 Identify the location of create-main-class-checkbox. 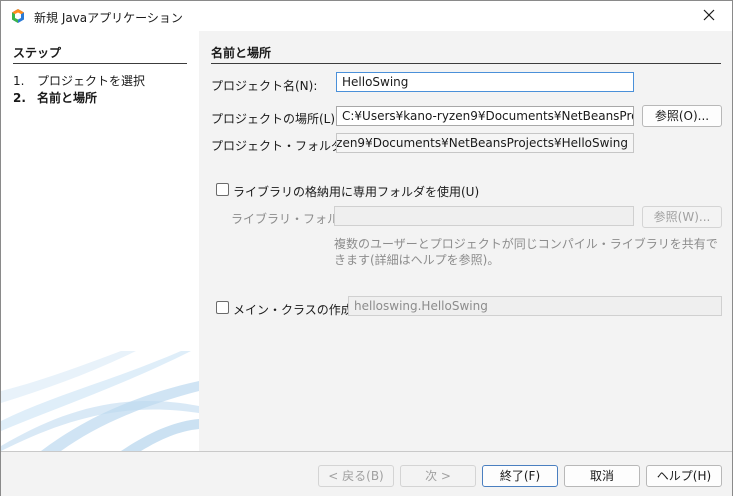
(222, 307).